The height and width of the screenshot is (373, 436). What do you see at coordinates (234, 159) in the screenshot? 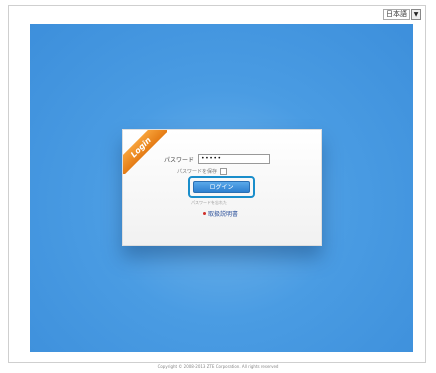
I see `password-input: •••••` at bounding box center [234, 159].